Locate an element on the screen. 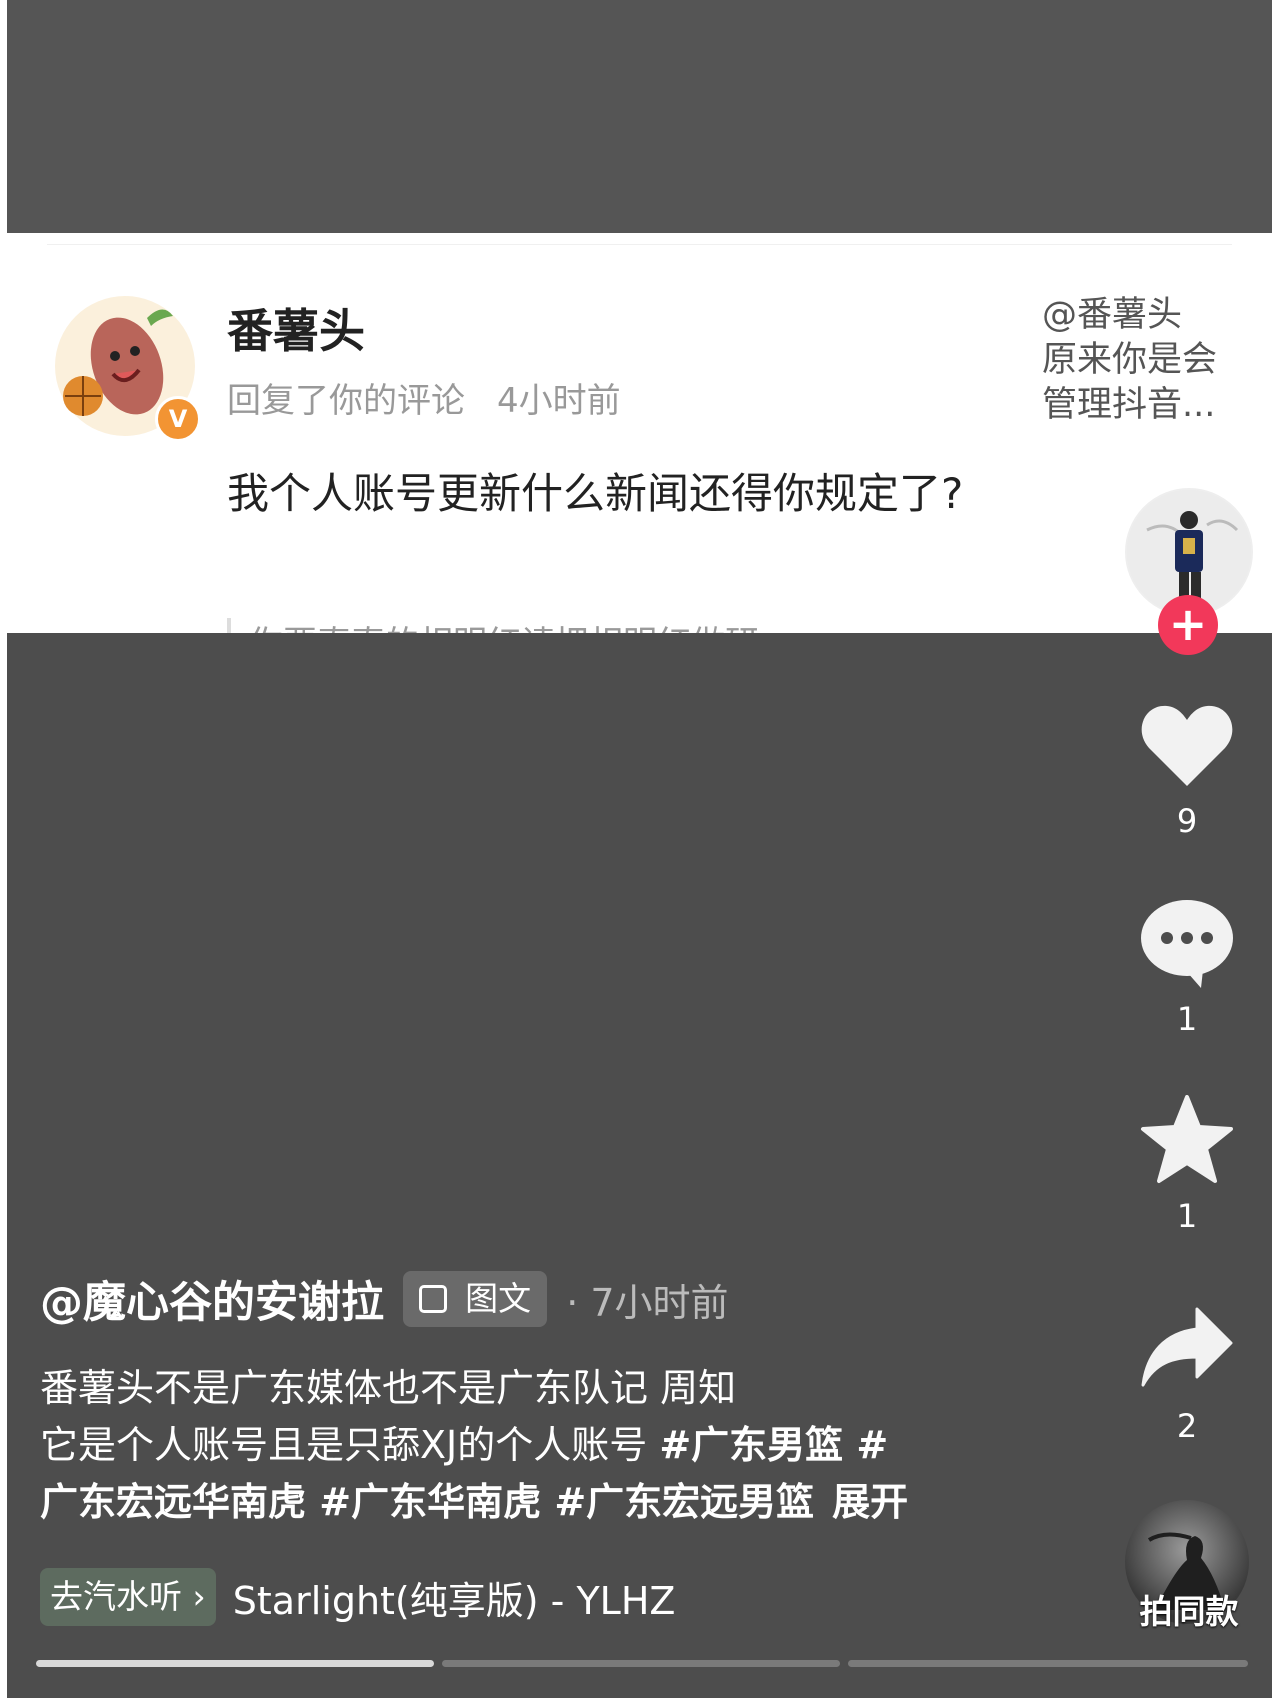 The height and width of the screenshot is (1698, 1279). desc-line: 它是个人账号且是只舔XJ的个人账号 #广东男篮 # is located at coordinates (525, 1445).